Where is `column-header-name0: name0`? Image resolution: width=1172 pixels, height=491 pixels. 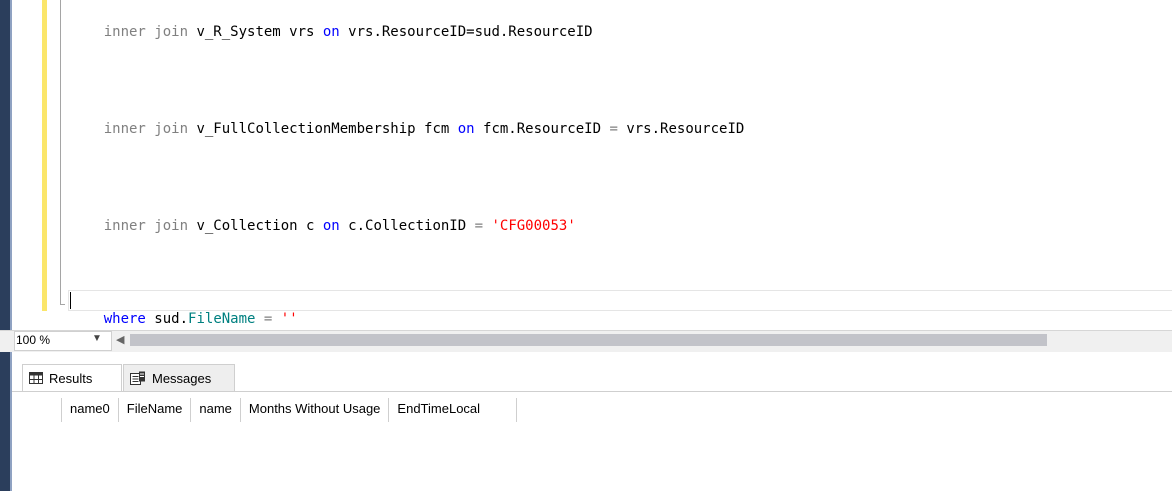
column-header-name0: name0 is located at coordinates (90, 410).